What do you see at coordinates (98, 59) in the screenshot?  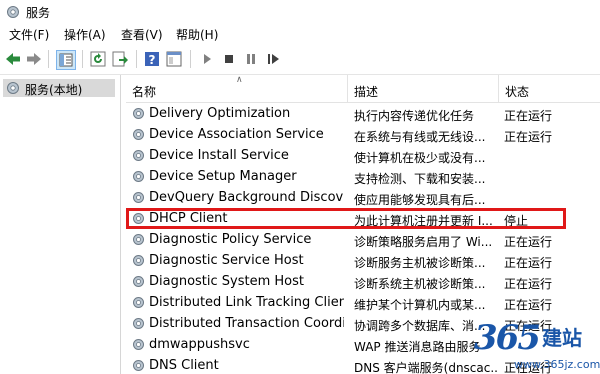 I see `refresh-icon` at bounding box center [98, 59].